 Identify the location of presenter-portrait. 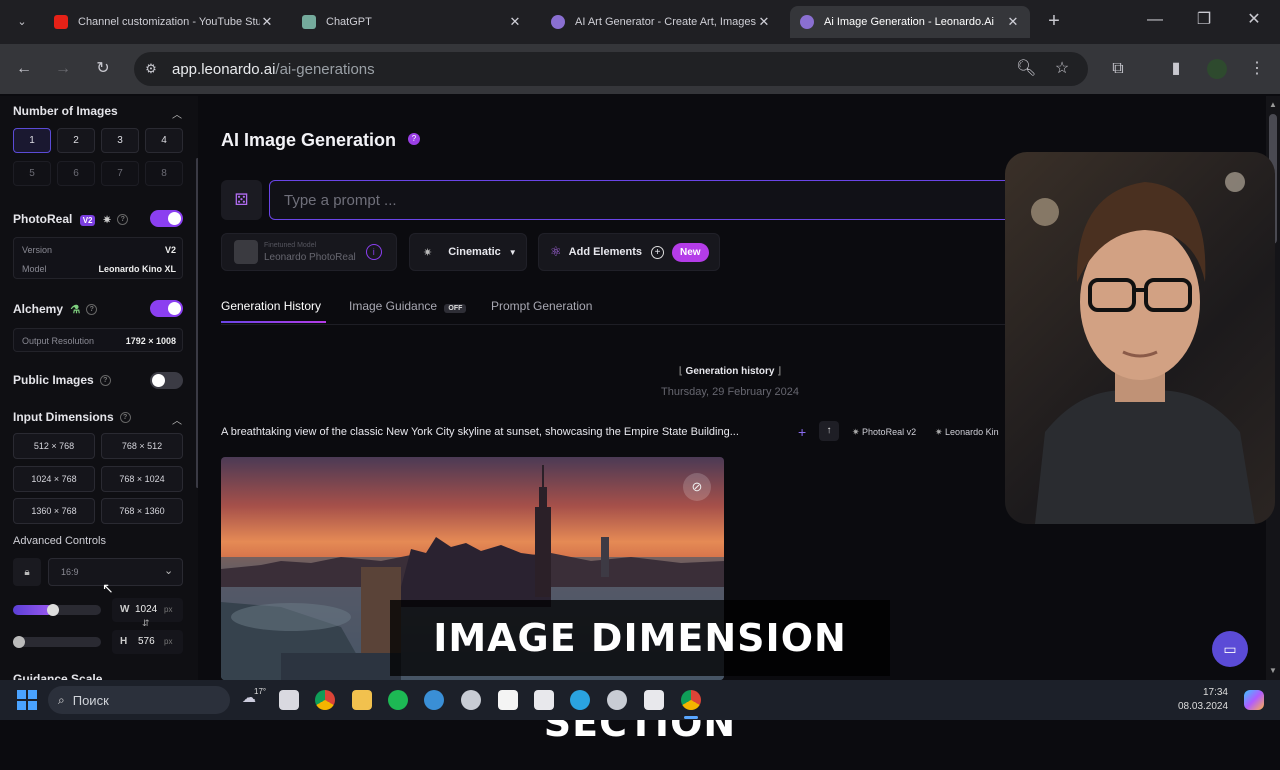
(1143, 348).